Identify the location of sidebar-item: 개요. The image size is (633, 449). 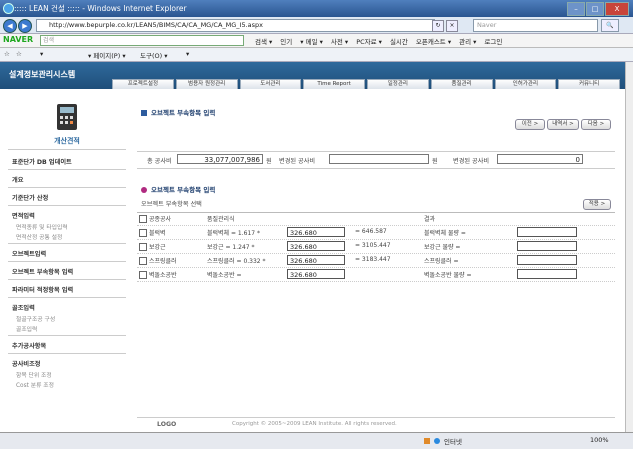
(17, 179).